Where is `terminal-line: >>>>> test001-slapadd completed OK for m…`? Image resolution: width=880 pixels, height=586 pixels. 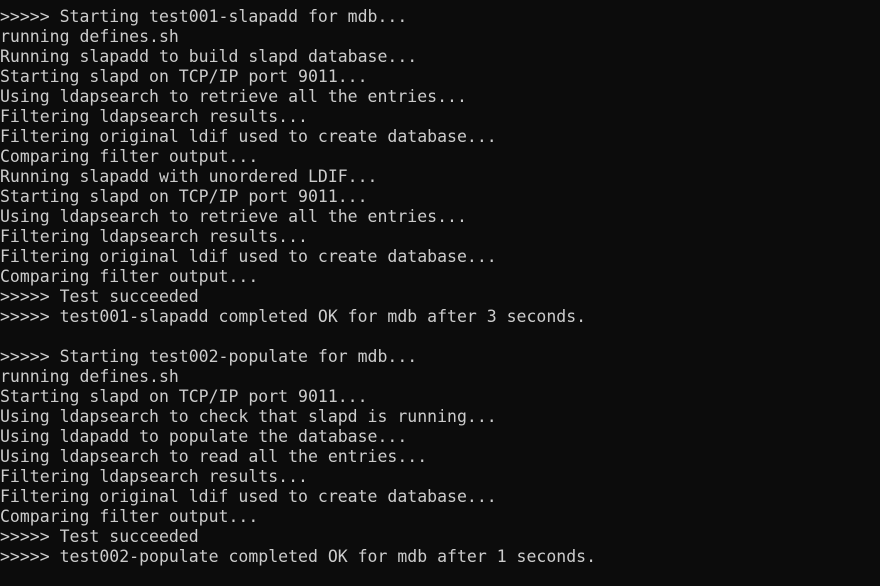 terminal-line: >>>>> test001-slapadd completed OK for m… is located at coordinates (293, 316).